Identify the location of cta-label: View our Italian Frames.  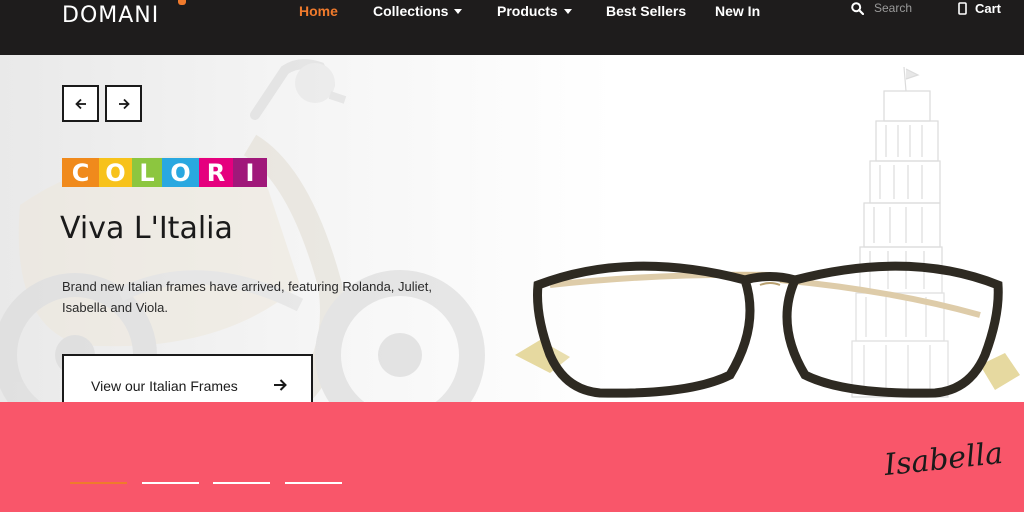
(164, 385).